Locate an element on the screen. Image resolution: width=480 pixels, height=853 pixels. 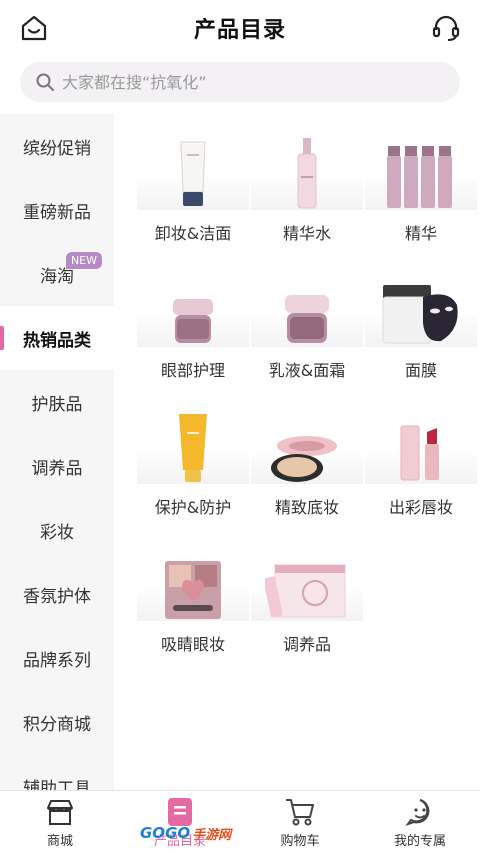
page-title: 产品目录 is located at coordinates (239, 30).